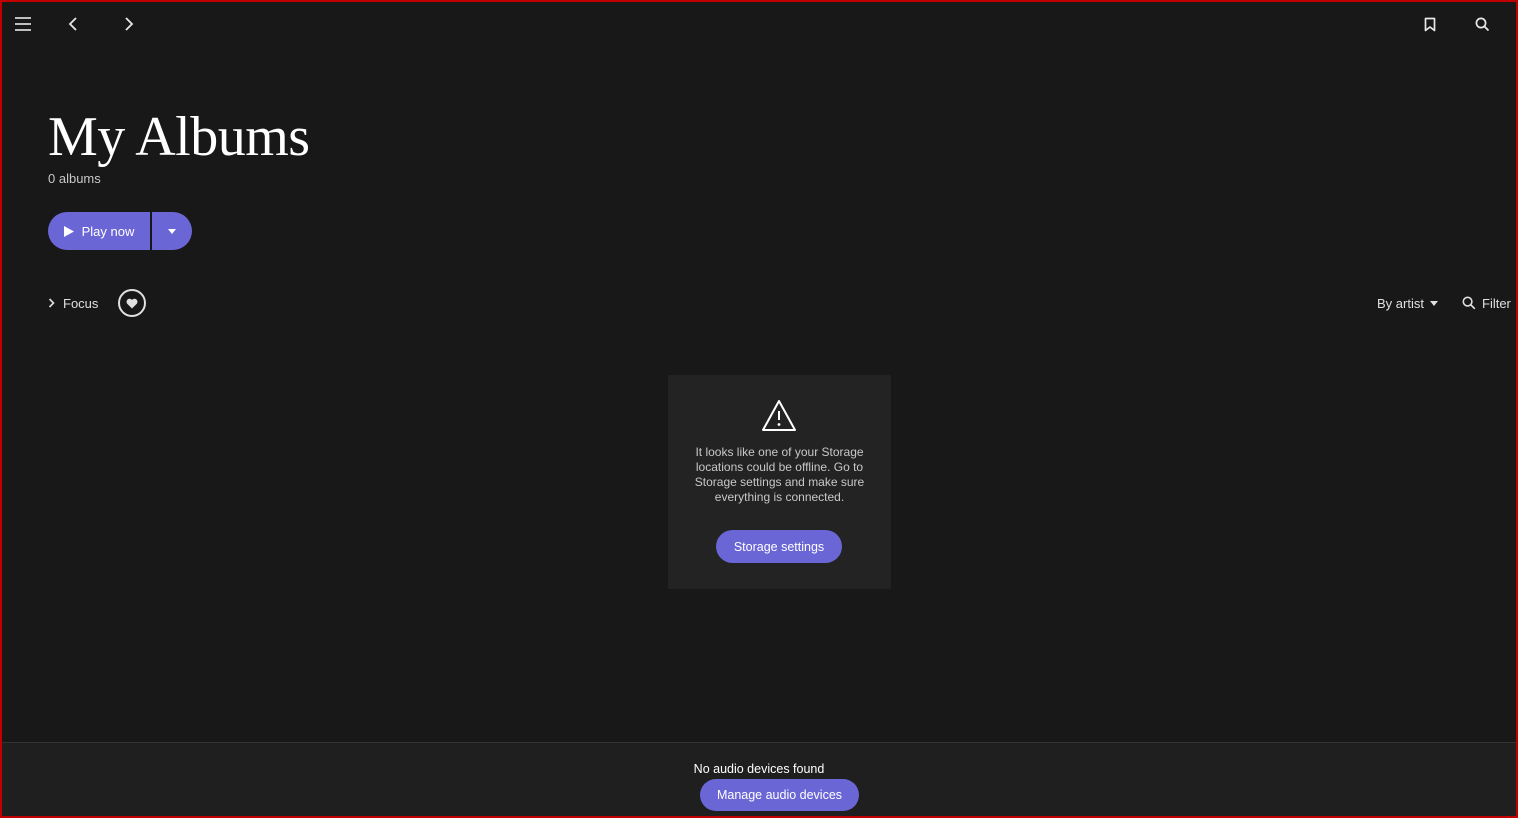 This screenshot has width=1518, height=818. Describe the element at coordinates (179, 137) in the screenshot. I see `page-title: My Albums` at that location.